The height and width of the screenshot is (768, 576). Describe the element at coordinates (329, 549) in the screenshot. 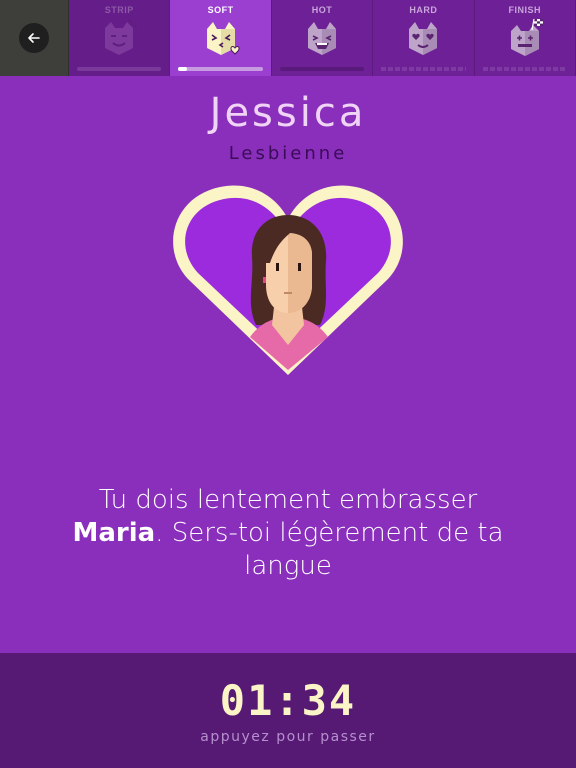

I see `instruction-text-after: . Sers-toi légèrement de ta langue` at that location.